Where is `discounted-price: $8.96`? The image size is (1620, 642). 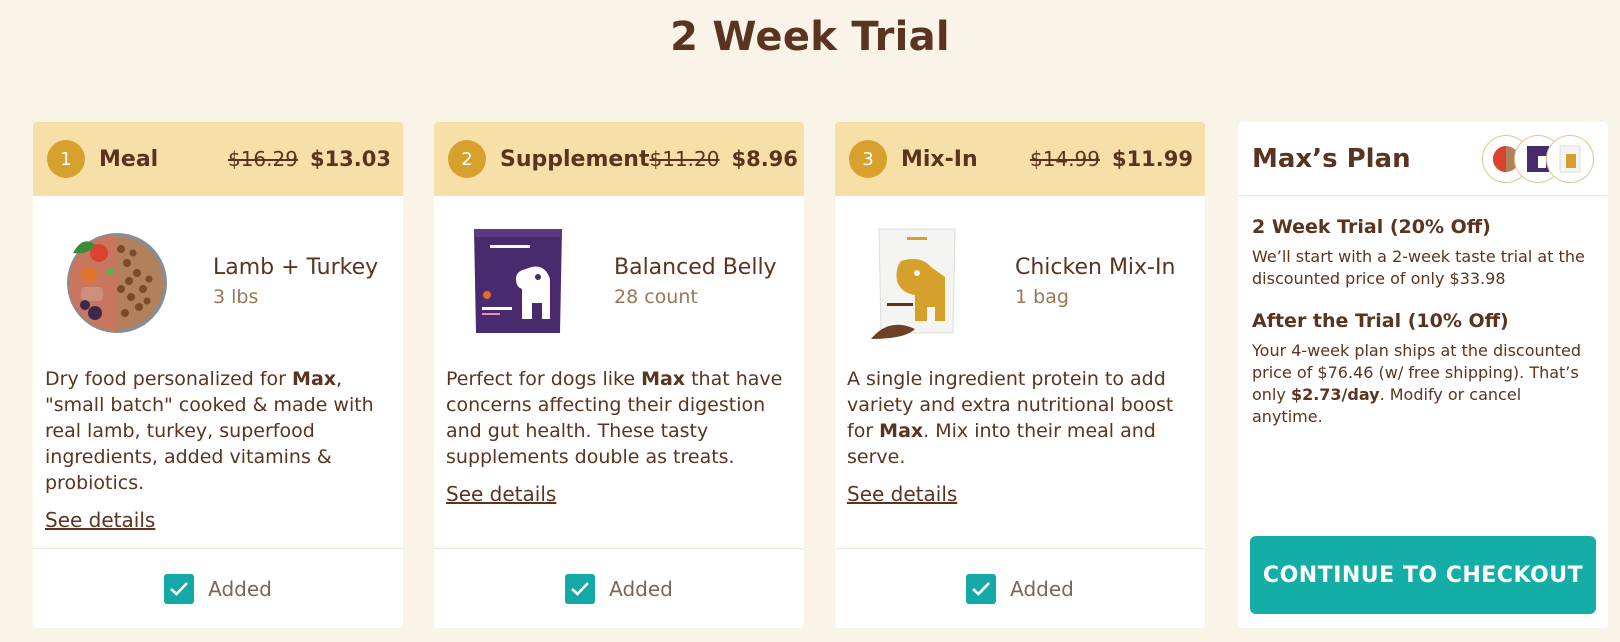 discounted-price: $8.96 is located at coordinates (764, 159).